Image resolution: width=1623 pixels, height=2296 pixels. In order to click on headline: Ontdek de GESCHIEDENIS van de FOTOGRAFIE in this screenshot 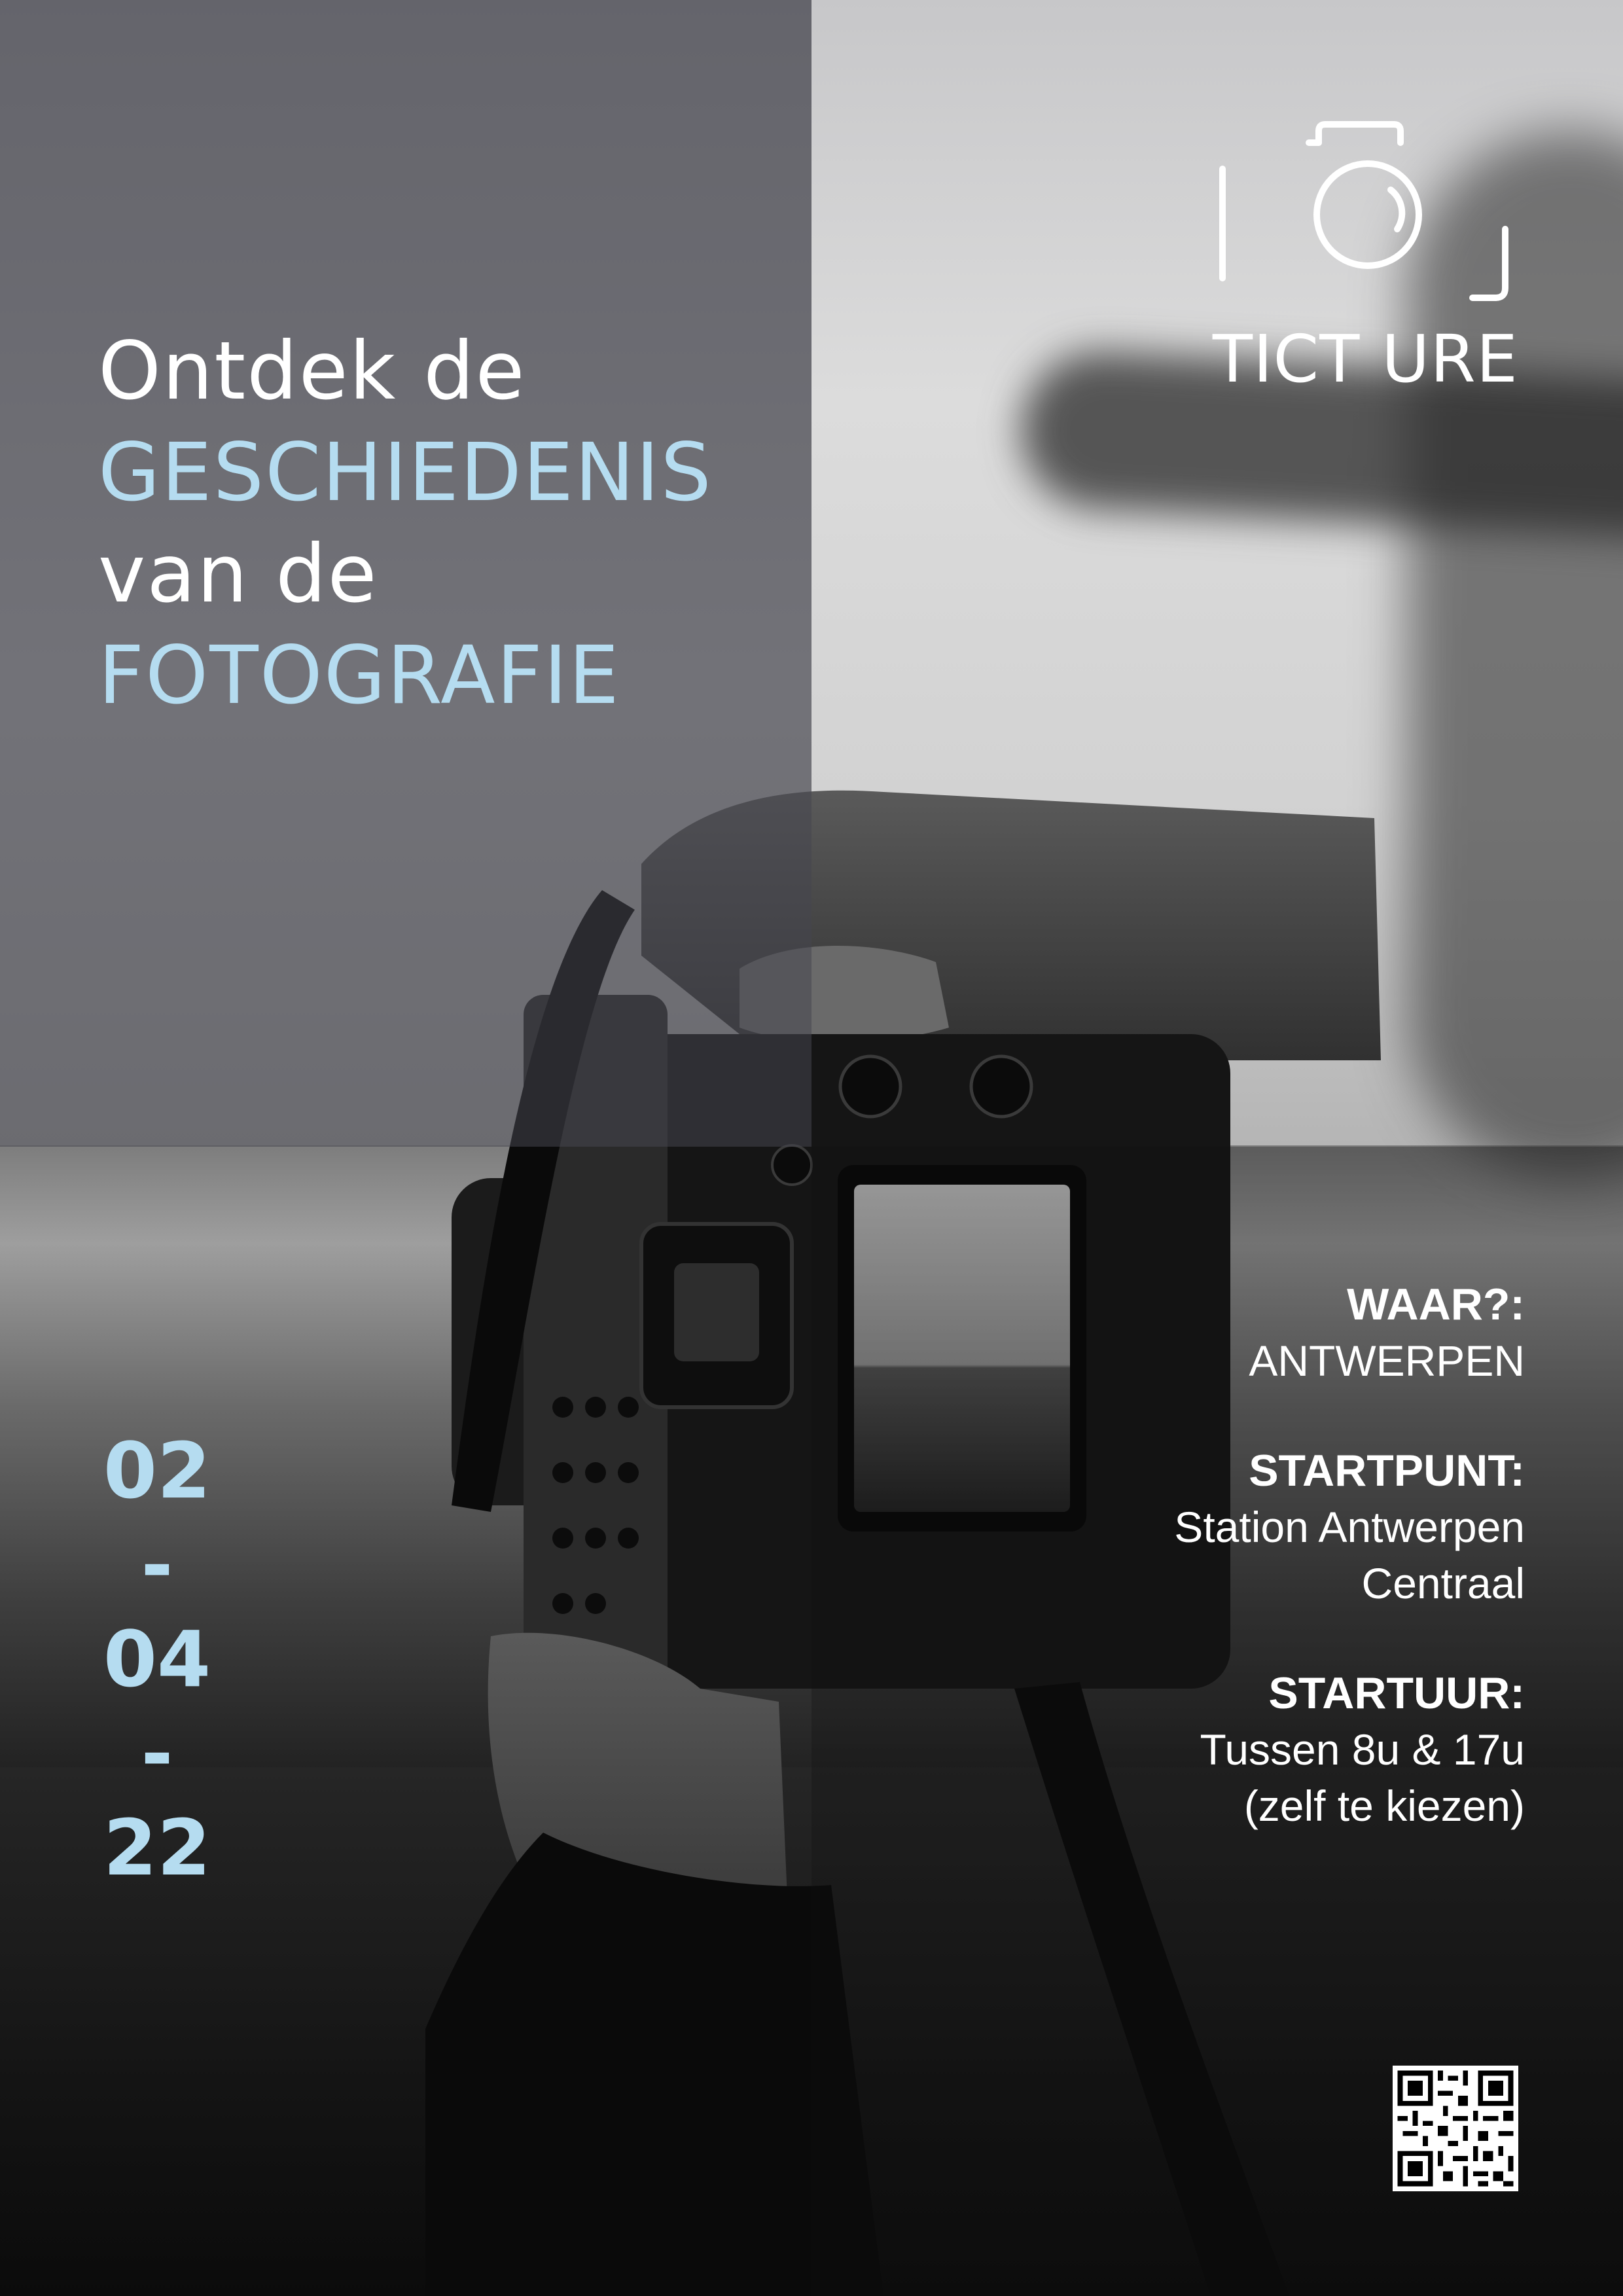, I will do `click(458, 523)`.